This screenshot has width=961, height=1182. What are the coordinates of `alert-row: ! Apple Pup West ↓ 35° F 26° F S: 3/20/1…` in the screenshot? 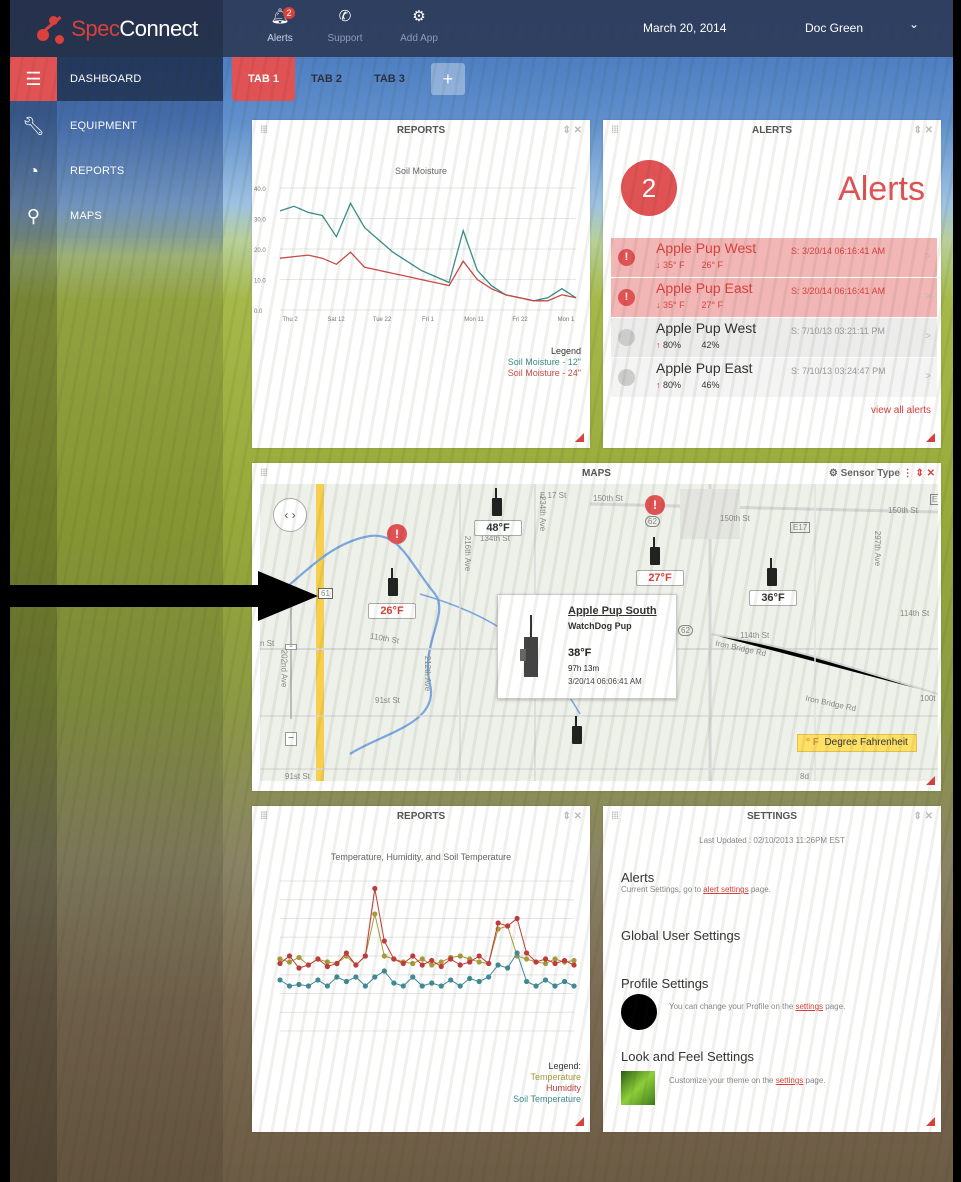 It's located at (774, 257).